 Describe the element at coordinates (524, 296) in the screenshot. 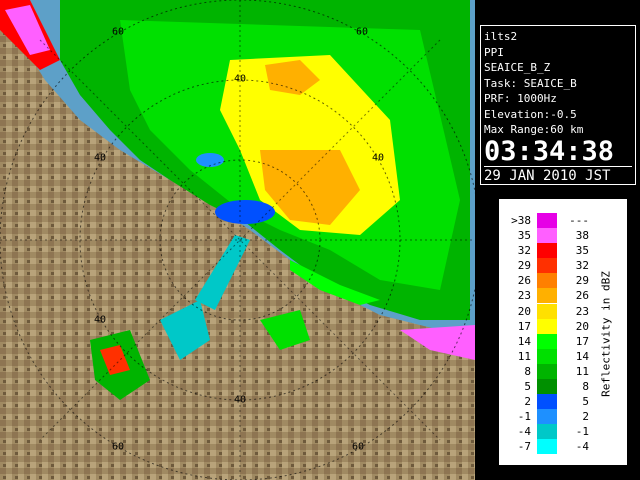

I see `legend-low-value: 23` at that location.